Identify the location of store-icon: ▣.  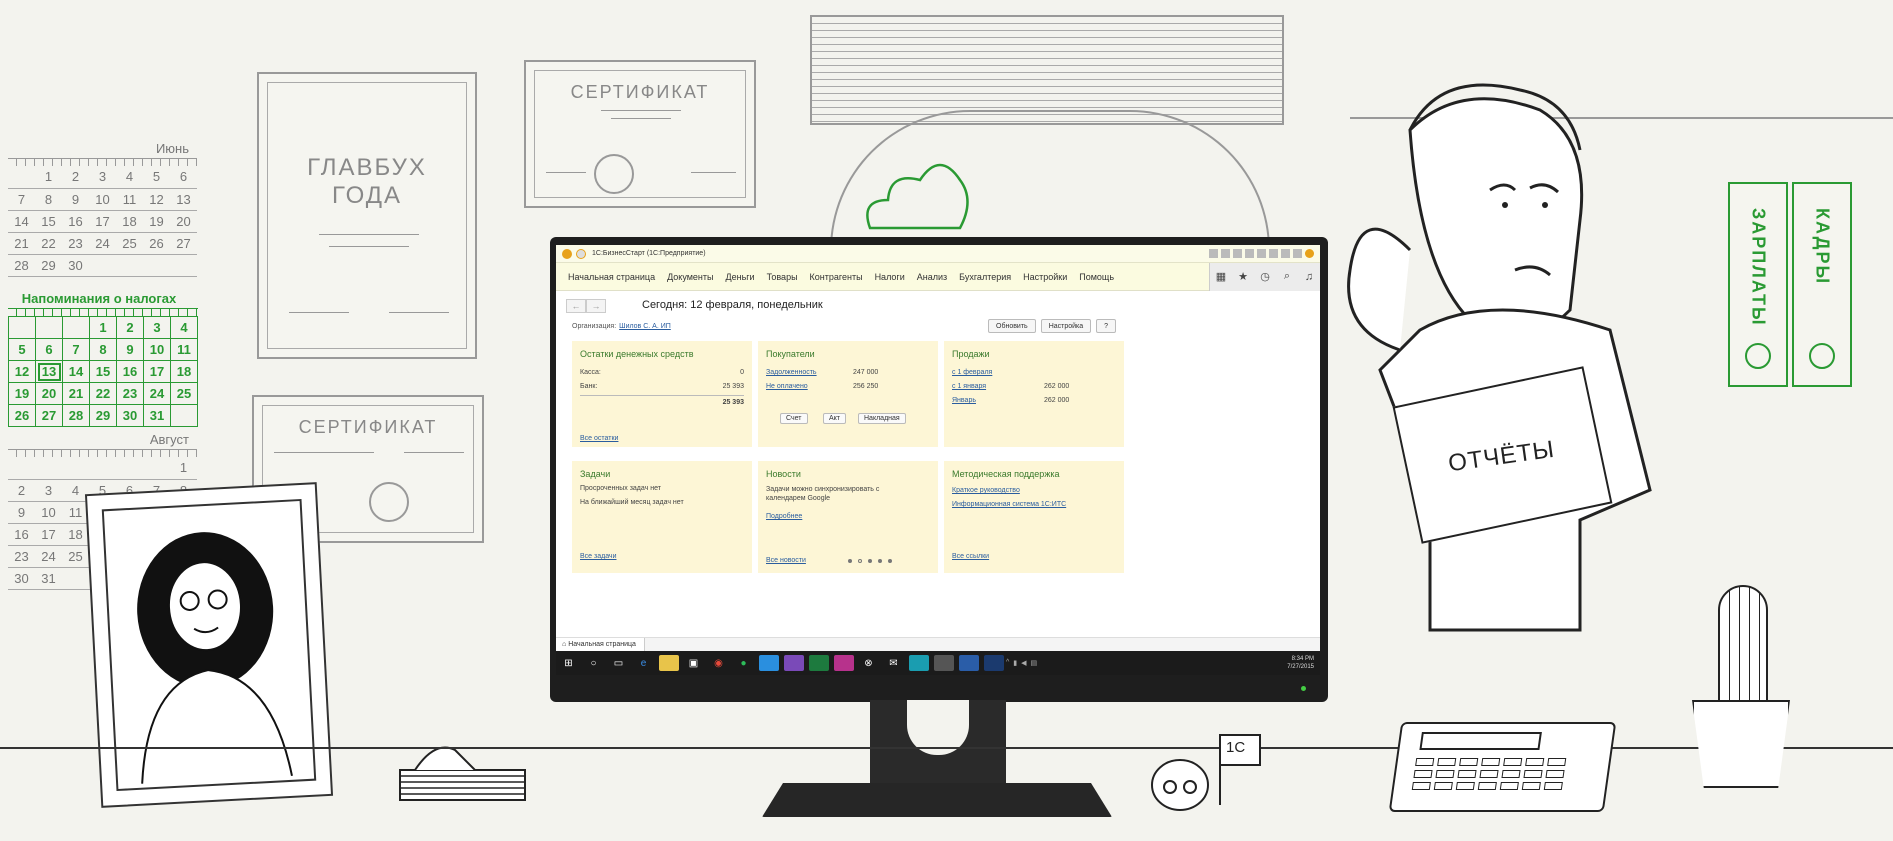
(694, 663).